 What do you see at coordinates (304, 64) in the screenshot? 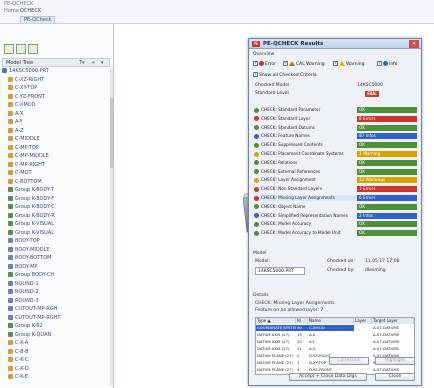
I see `filter-cal-warning: CAL Warning` at bounding box center [304, 64].